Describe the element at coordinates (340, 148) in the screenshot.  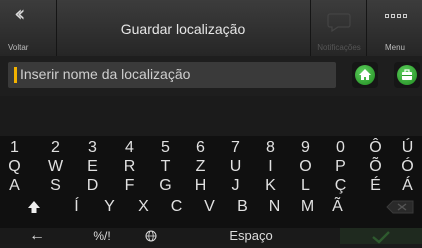
I see `key: 0` at that location.